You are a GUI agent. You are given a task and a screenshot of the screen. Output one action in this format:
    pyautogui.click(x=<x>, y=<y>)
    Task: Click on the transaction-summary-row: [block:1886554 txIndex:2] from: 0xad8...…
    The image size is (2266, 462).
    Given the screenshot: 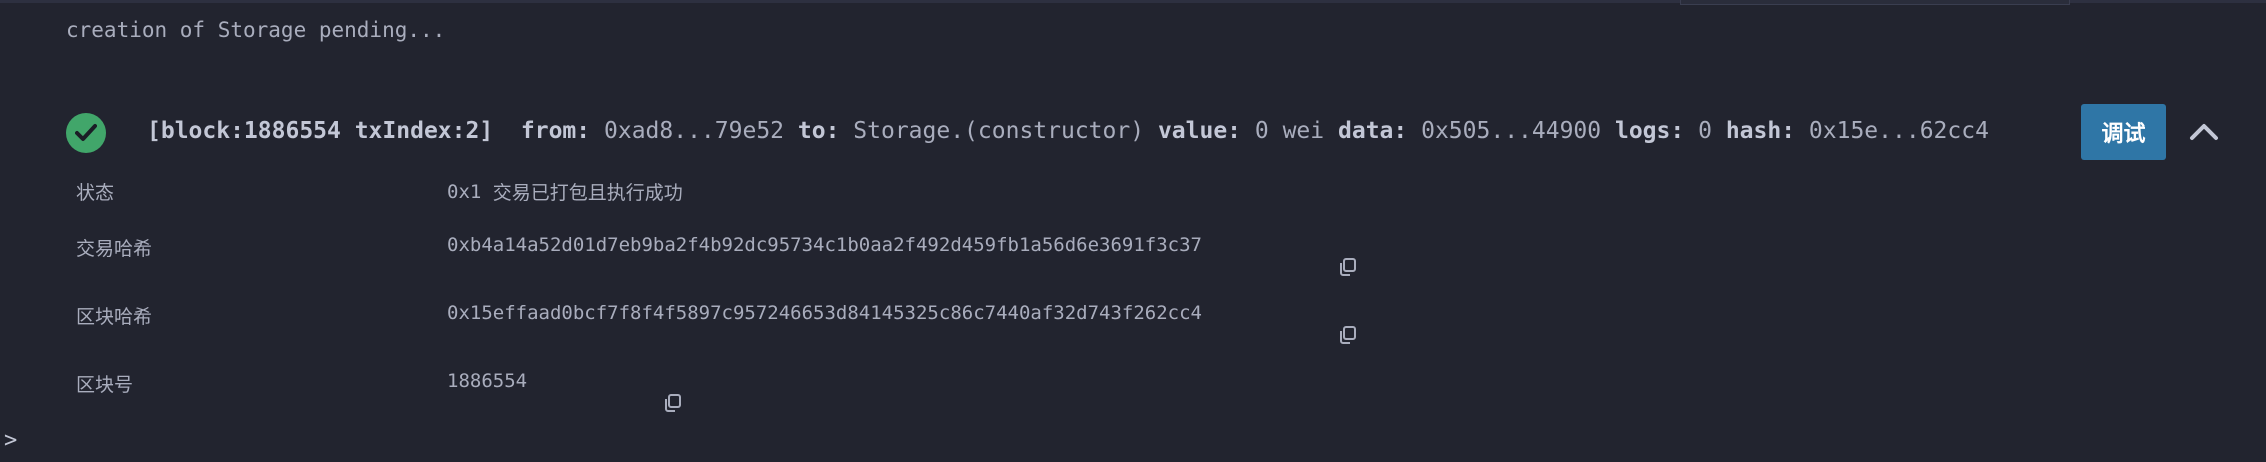 What is the action you would take?
    pyautogui.click(x=1151, y=132)
    